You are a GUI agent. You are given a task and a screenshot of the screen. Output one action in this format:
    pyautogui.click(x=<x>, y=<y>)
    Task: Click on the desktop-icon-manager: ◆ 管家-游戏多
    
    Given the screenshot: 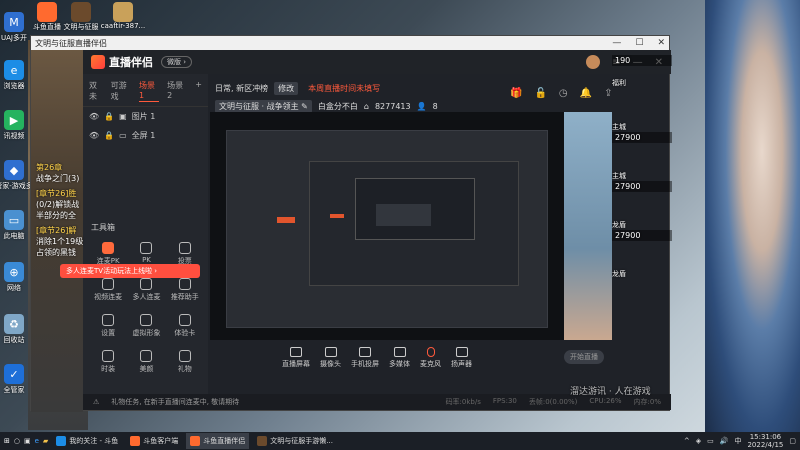 What is the action you would take?
    pyautogui.click(x=16, y=175)
    